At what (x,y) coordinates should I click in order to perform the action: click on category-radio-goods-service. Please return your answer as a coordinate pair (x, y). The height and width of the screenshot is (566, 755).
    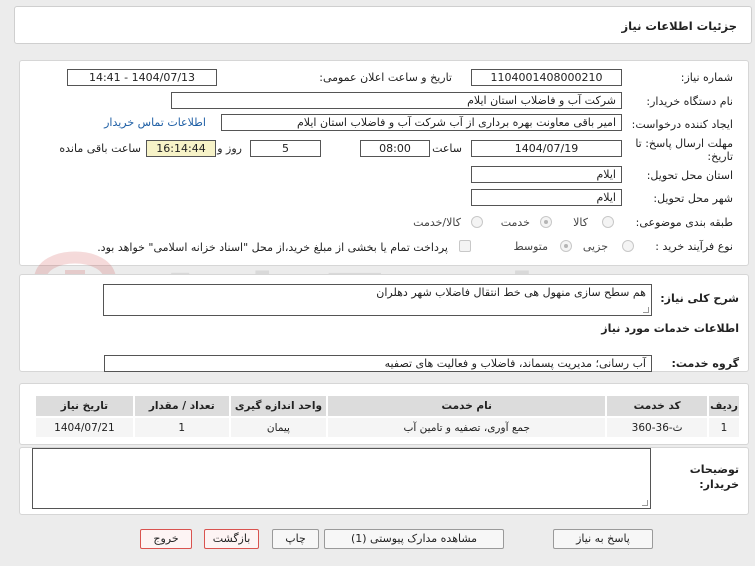
    Looking at the image, I should click on (477, 222).